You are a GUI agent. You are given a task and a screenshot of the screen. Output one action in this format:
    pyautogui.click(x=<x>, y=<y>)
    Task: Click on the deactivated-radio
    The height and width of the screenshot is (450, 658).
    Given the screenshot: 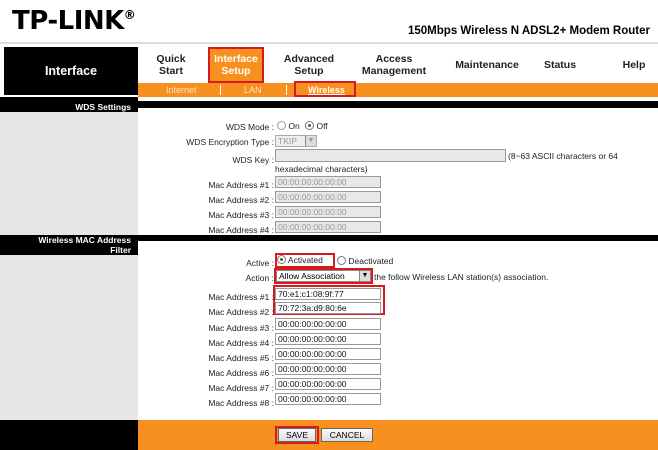 What is the action you would take?
    pyautogui.click(x=341, y=261)
    